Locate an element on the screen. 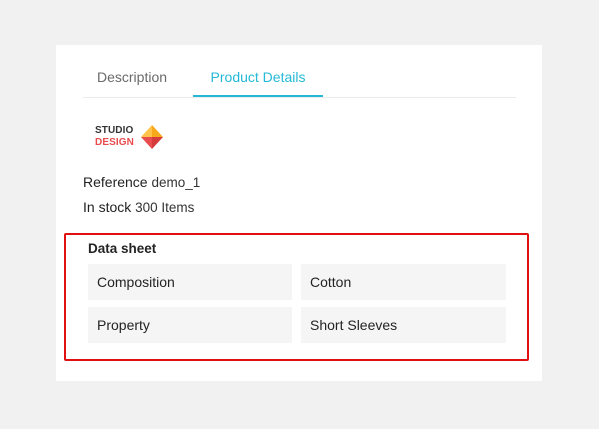 The height and width of the screenshot is (429, 599). brand-line-1: STUDIO is located at coordinates (114, 130).